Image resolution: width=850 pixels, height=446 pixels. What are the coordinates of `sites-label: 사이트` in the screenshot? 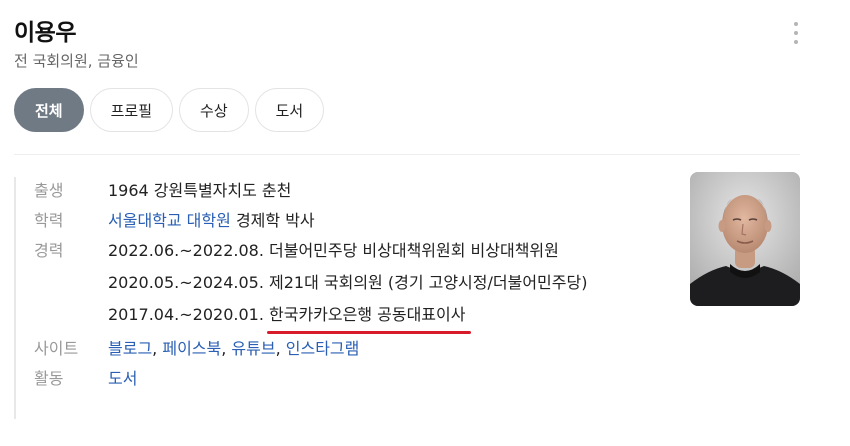 It's located at (56, 348).